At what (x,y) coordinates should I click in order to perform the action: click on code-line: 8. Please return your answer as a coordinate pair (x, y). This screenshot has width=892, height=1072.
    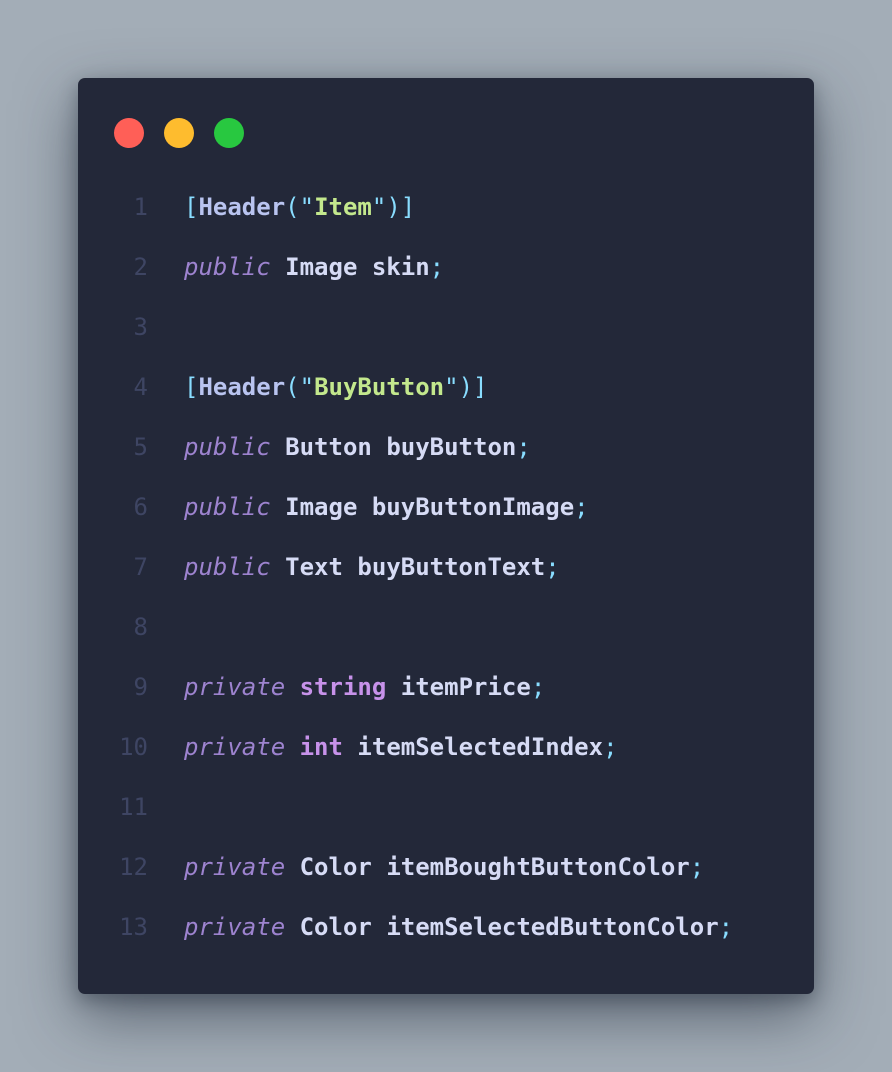
    Looking at the image, I should click on (446, 627).